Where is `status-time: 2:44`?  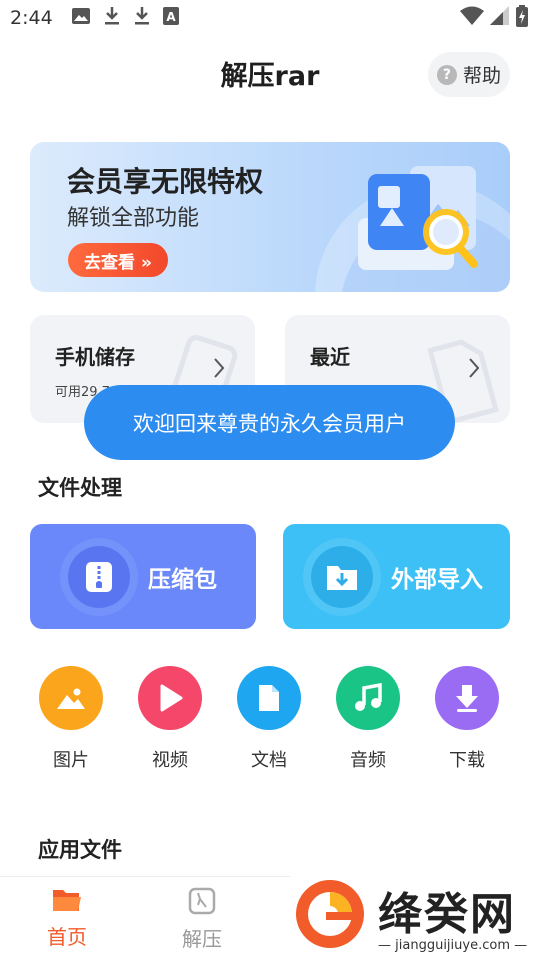 status-time: 2:44 is located at coordinates (31, 18).